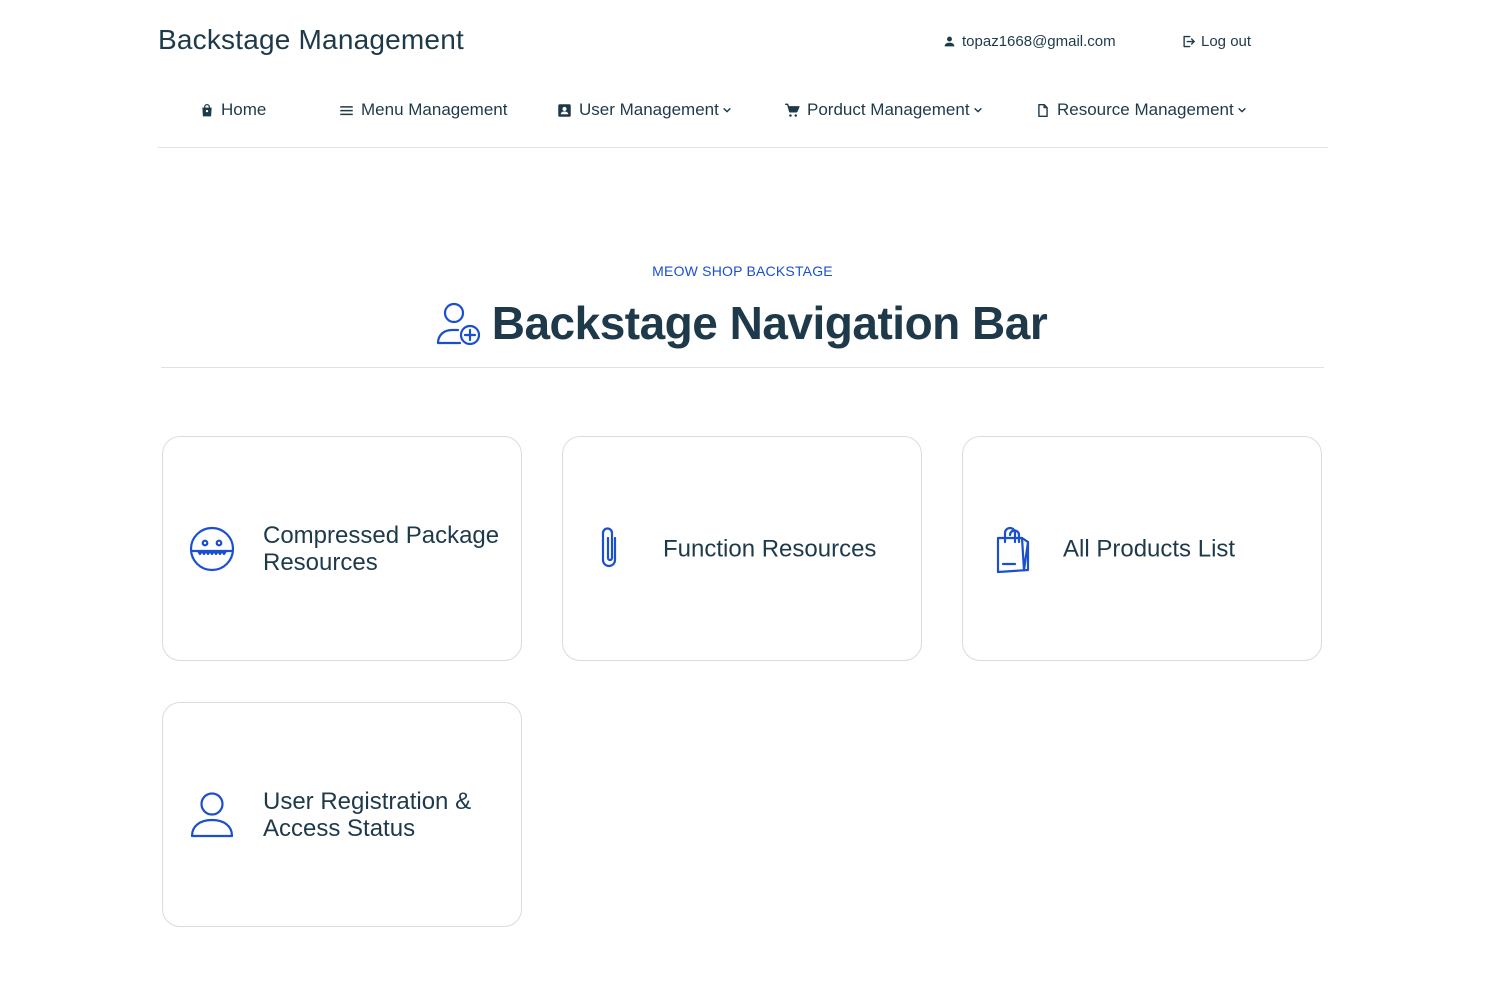  What do you see at coordinates (742, 367) in the screenshot?
I see `divider` at bounding box center [742, 367].